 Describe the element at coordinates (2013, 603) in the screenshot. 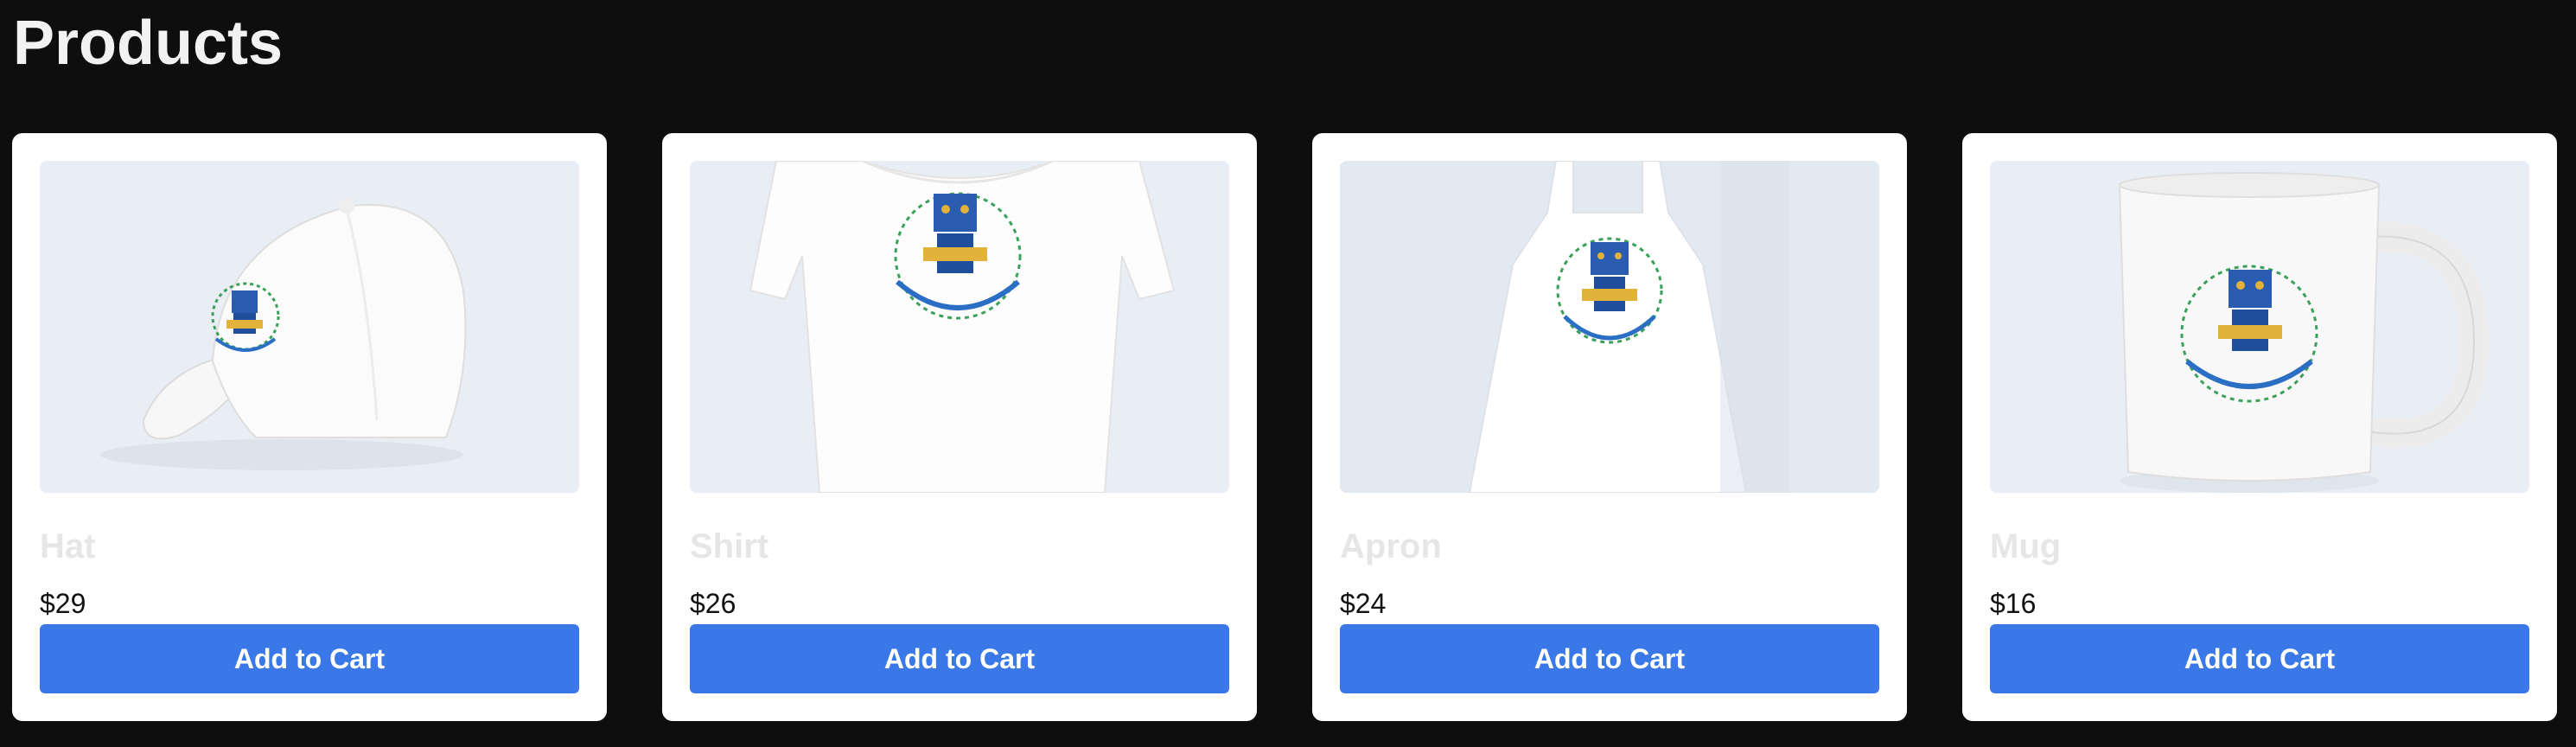

I see `product-price: $16` at that location.